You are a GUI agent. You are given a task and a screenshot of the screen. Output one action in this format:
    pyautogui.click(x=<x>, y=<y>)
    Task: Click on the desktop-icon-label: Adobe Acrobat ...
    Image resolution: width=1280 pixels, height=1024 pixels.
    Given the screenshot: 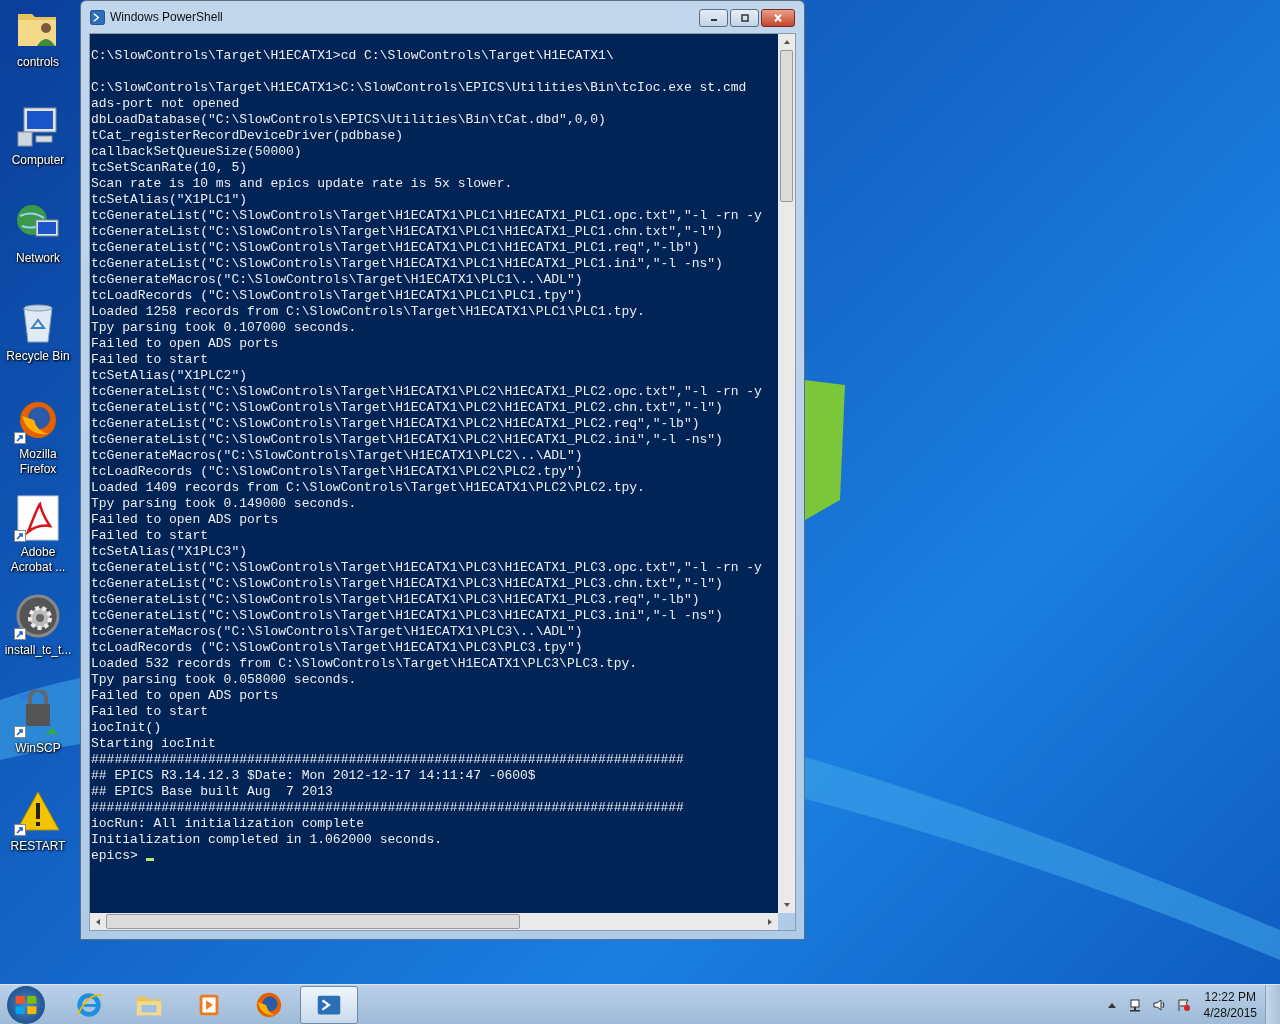 What is the action you would take?
    pyautogui.click(x=38, y=560)
    